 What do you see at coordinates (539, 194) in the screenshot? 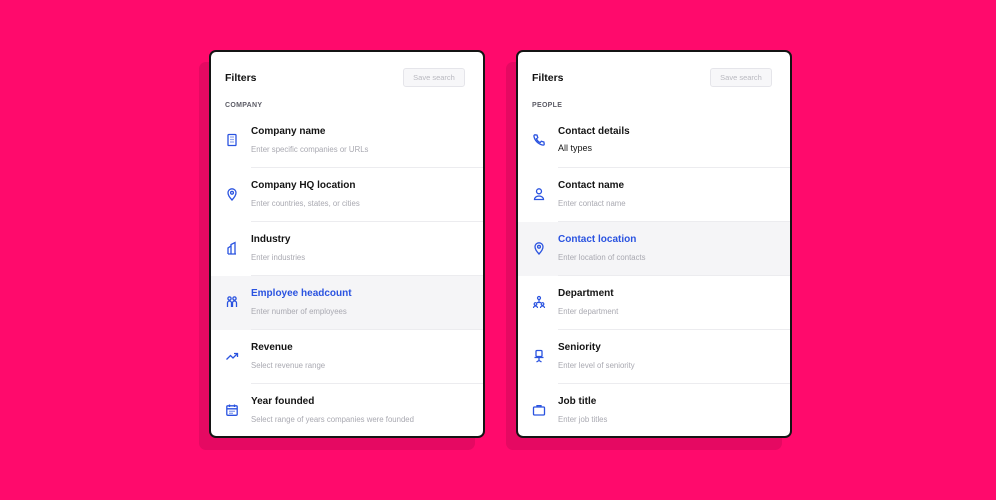
I see `person-icon` at bounding box center [539, 194].